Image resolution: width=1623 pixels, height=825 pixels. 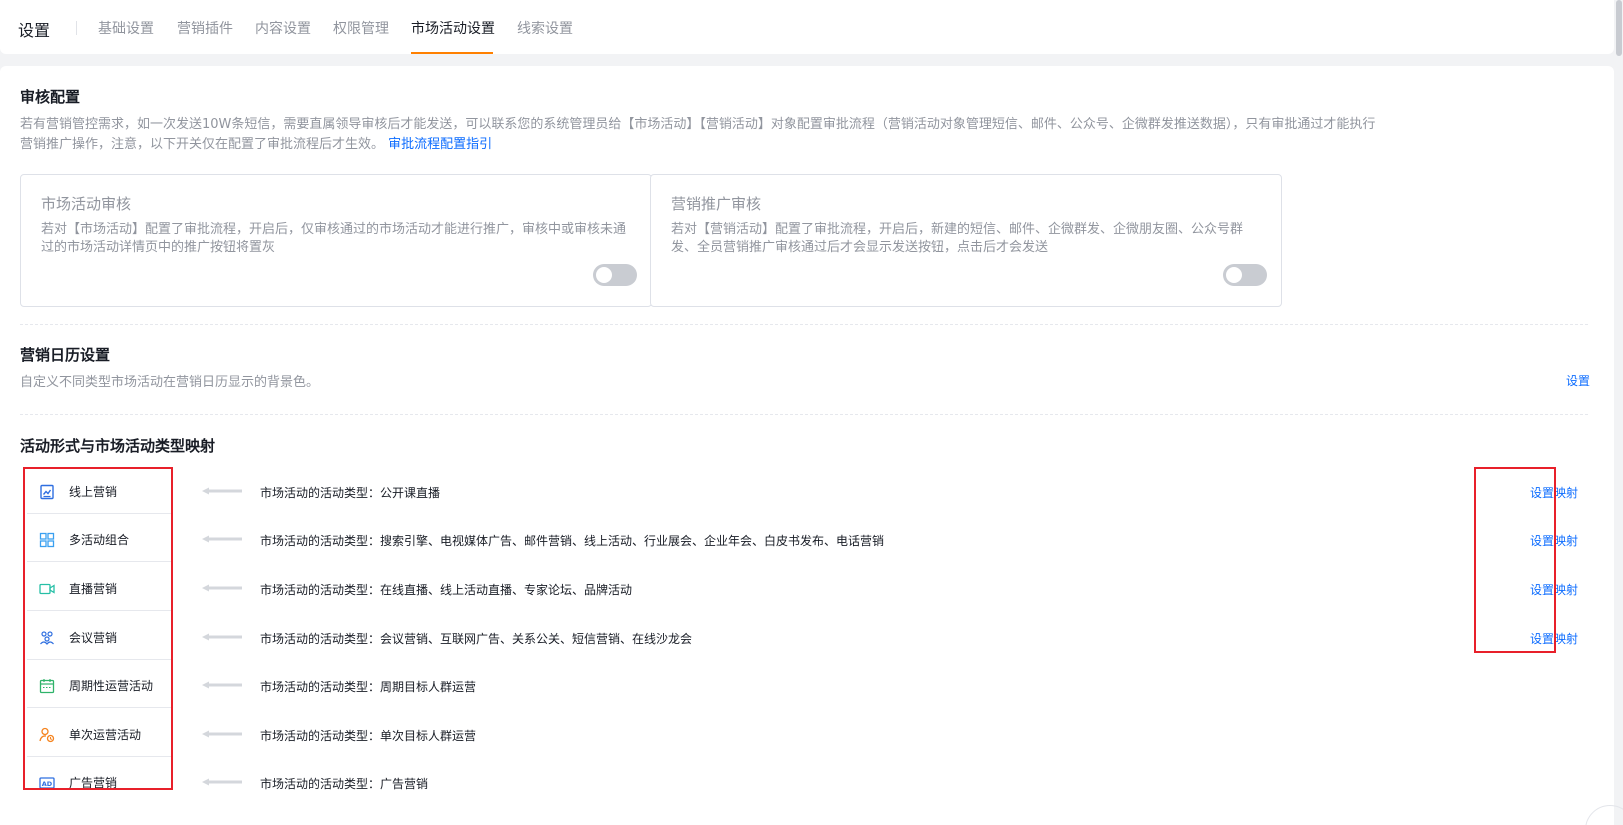 What do you see at coordinates (410, 493) in the screenshot?
I see `activity-type-values: 公开课直播` at bounding box center [410, 493].